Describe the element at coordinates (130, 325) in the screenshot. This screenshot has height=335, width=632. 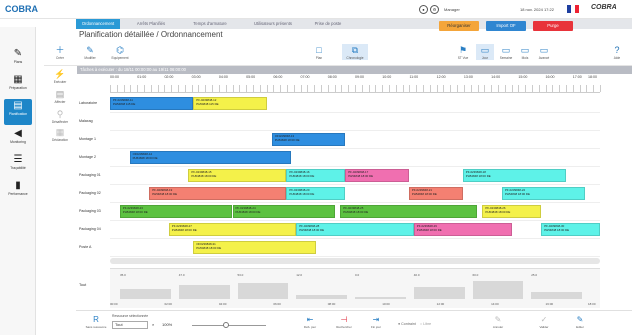
I see `ressource-select: Tout` at that location.